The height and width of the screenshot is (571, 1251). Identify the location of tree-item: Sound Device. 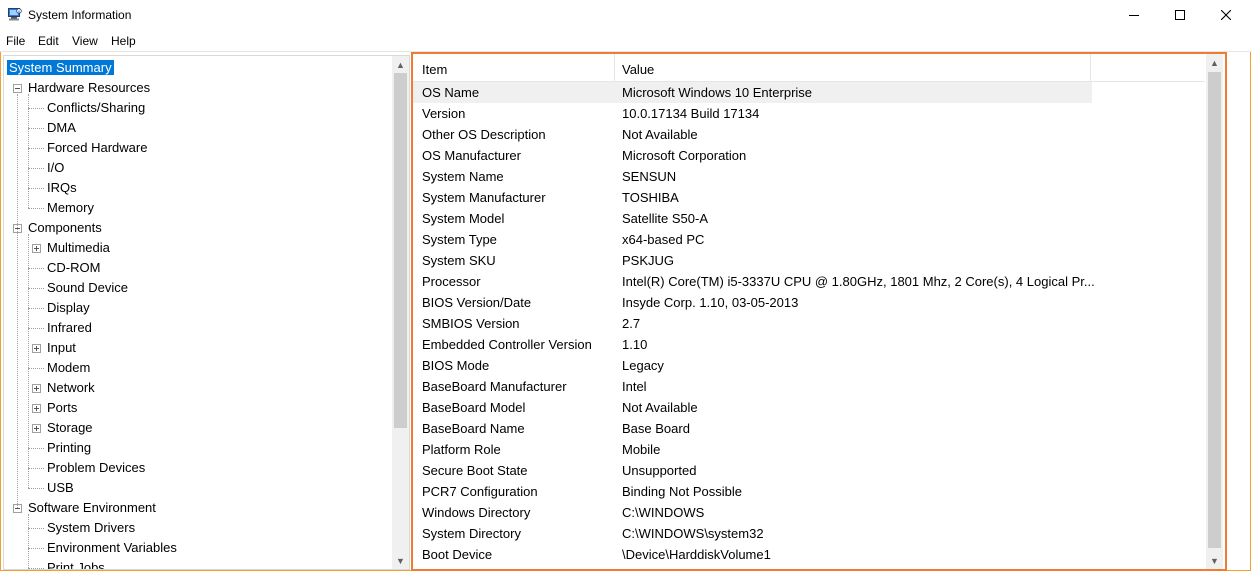
(87, 288).